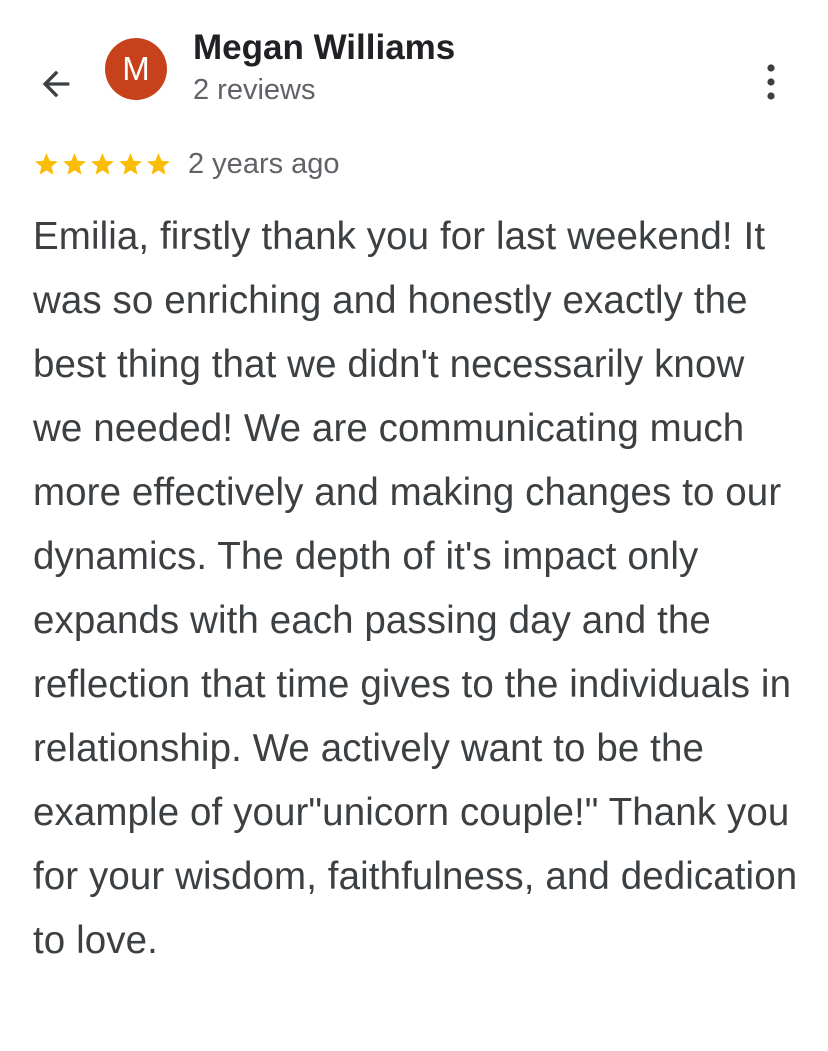 The height and width of the screenshot is (1051, 828). What do you see at coordinates (186, 164) in the screenshot?
I see `rating-row: 2 years ago` at bounding box center [186, 164].